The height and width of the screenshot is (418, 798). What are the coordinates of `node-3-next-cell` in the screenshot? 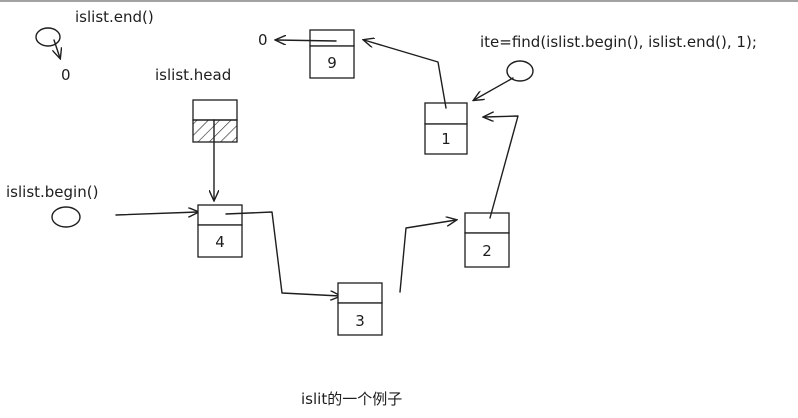 It's located at (360, 293).